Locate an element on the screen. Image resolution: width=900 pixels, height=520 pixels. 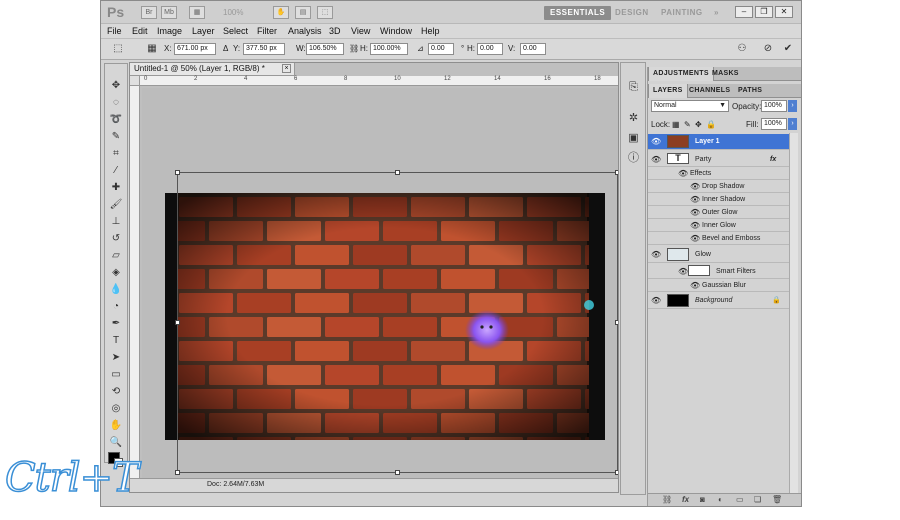
add-style-icon: fx is located at coordinates (685, 499).